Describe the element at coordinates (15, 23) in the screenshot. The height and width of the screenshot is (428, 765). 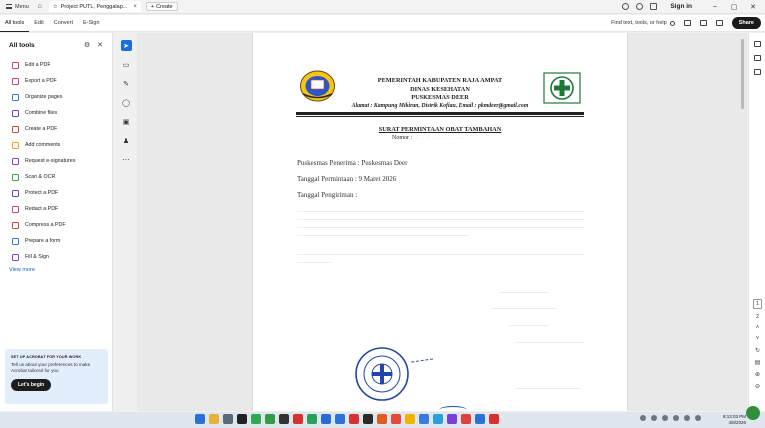
I see `tab-all-tools: All tools` at that location.